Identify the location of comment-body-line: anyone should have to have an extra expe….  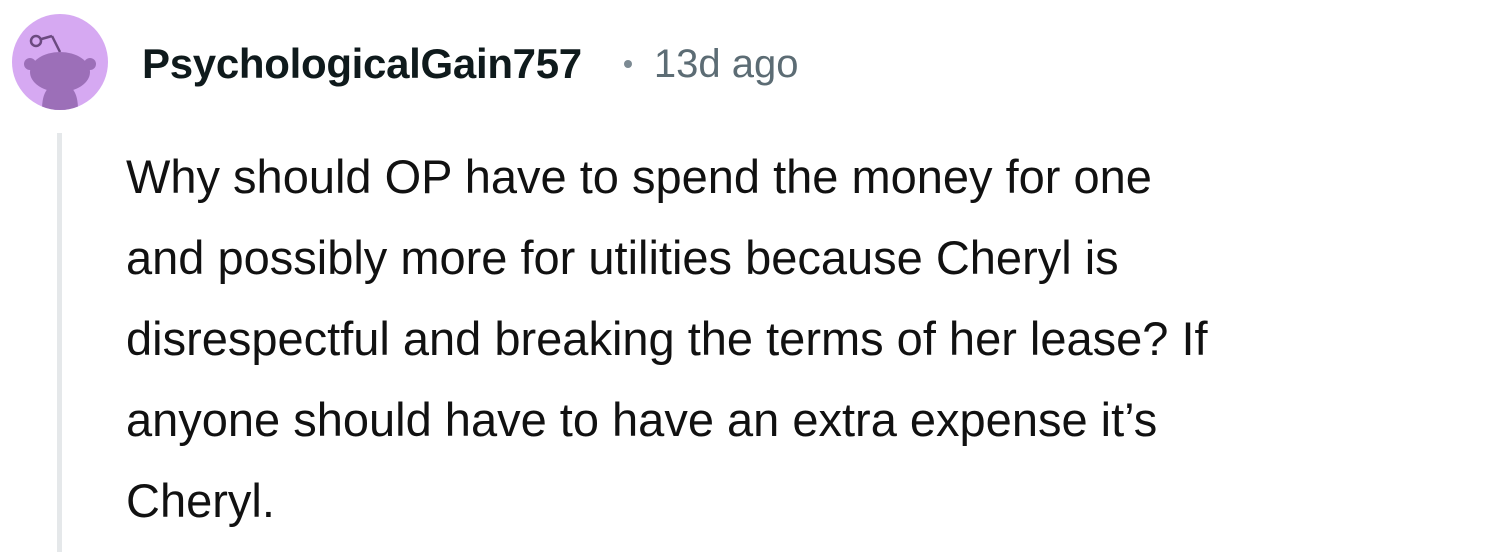
(642, 419).